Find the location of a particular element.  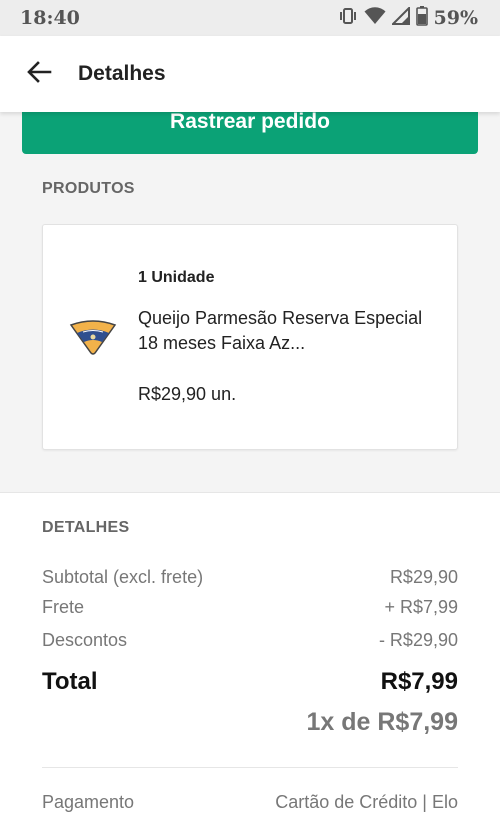

battery-icon is located at coordinates (421, 18).